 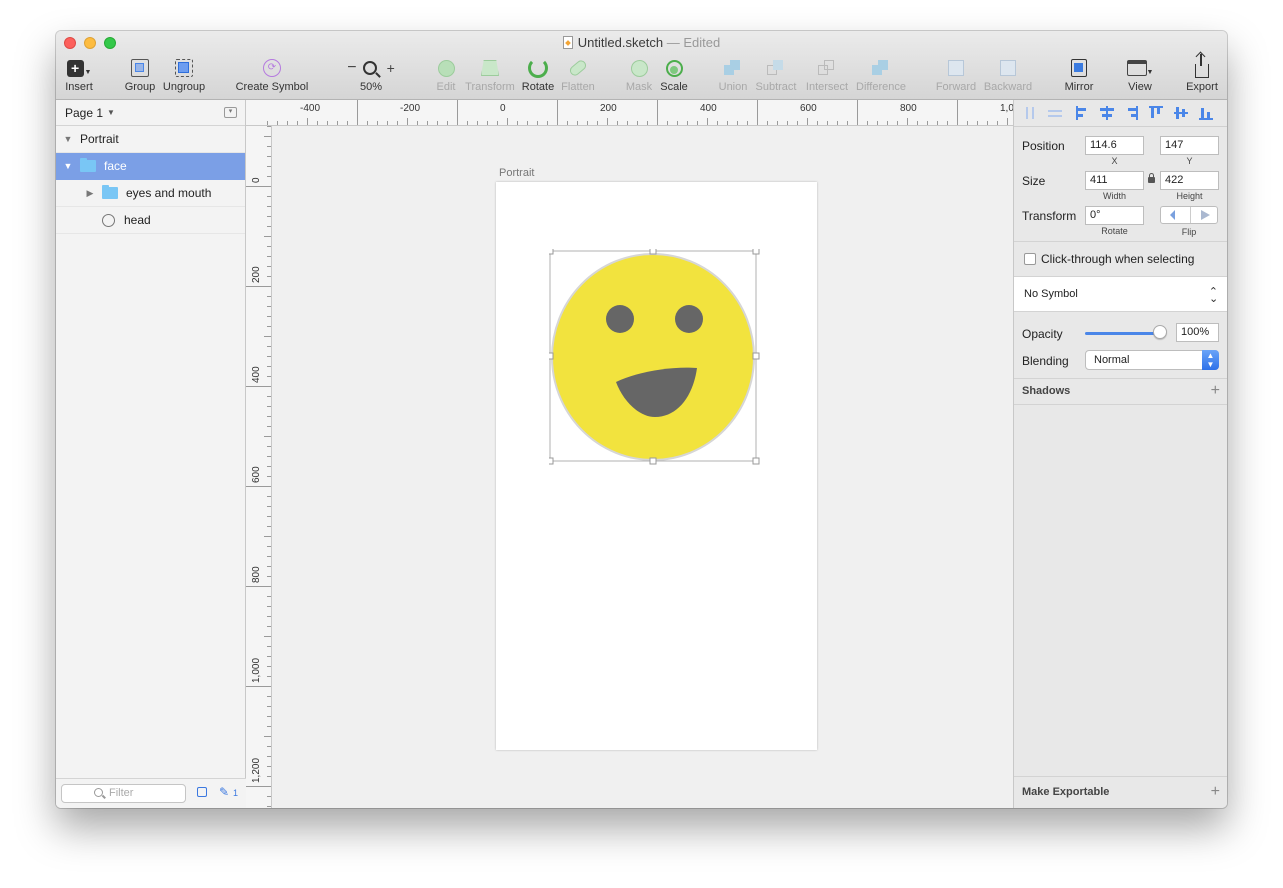 I want to click on ruler-label: -400, so click(x=310, y=108).